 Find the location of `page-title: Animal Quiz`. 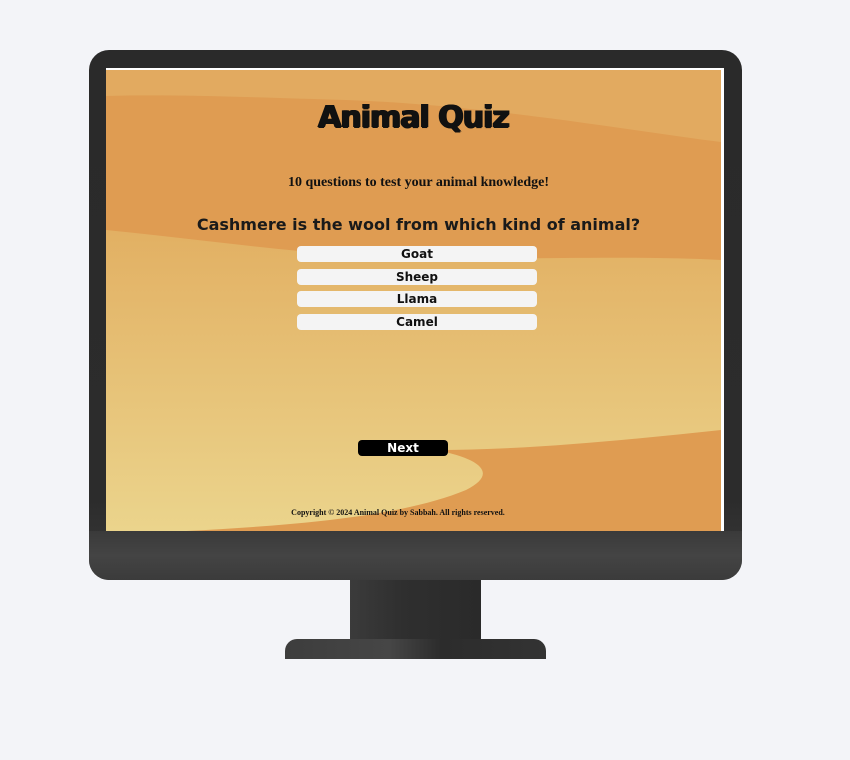

page-title: Animal Quiz is located at coordinates (414, 117).